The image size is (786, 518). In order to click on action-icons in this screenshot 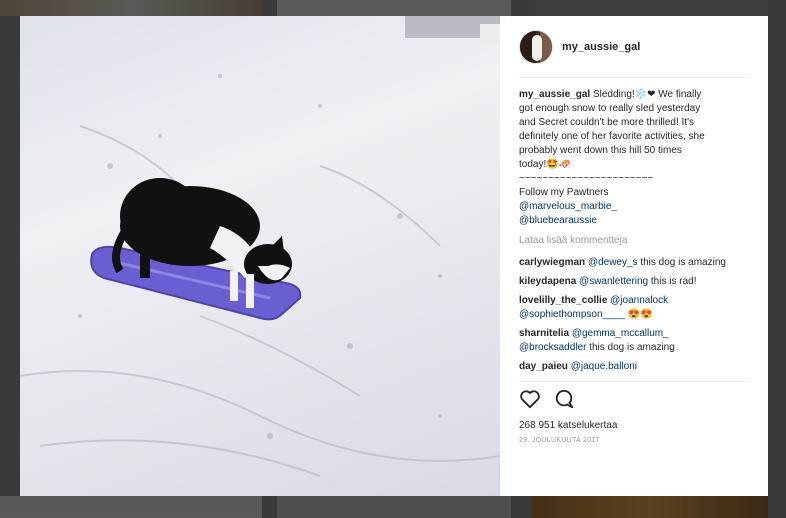, I will do `click(634, 401)`.